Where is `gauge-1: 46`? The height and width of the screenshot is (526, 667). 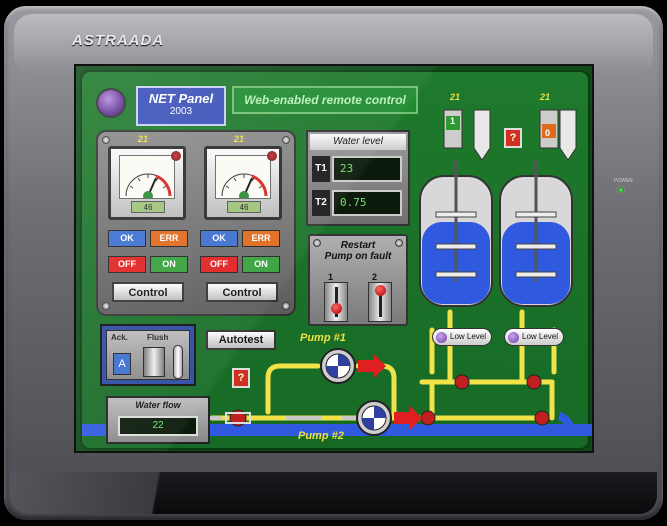 gauge-1: 46 is located at coordinates (147, 183).